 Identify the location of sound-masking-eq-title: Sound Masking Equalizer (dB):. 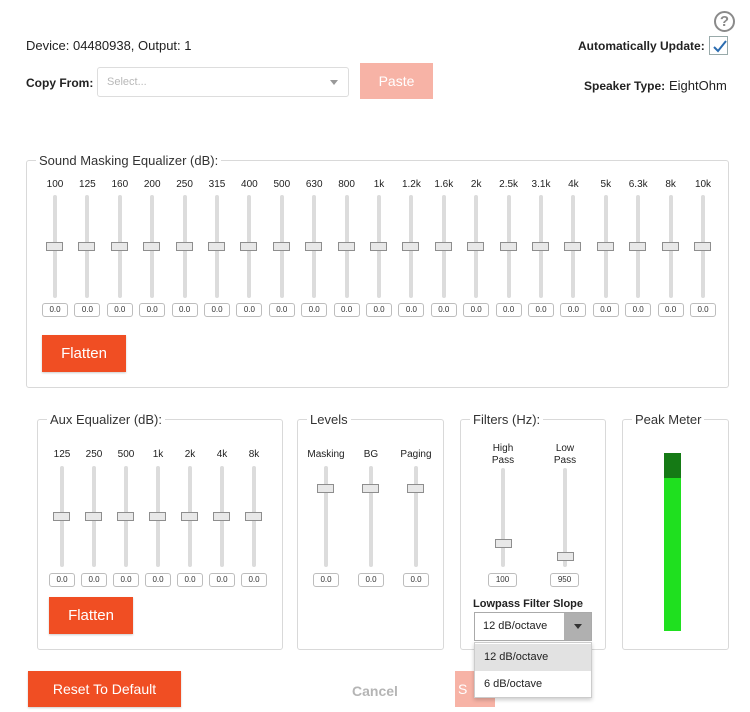
(129, 160).